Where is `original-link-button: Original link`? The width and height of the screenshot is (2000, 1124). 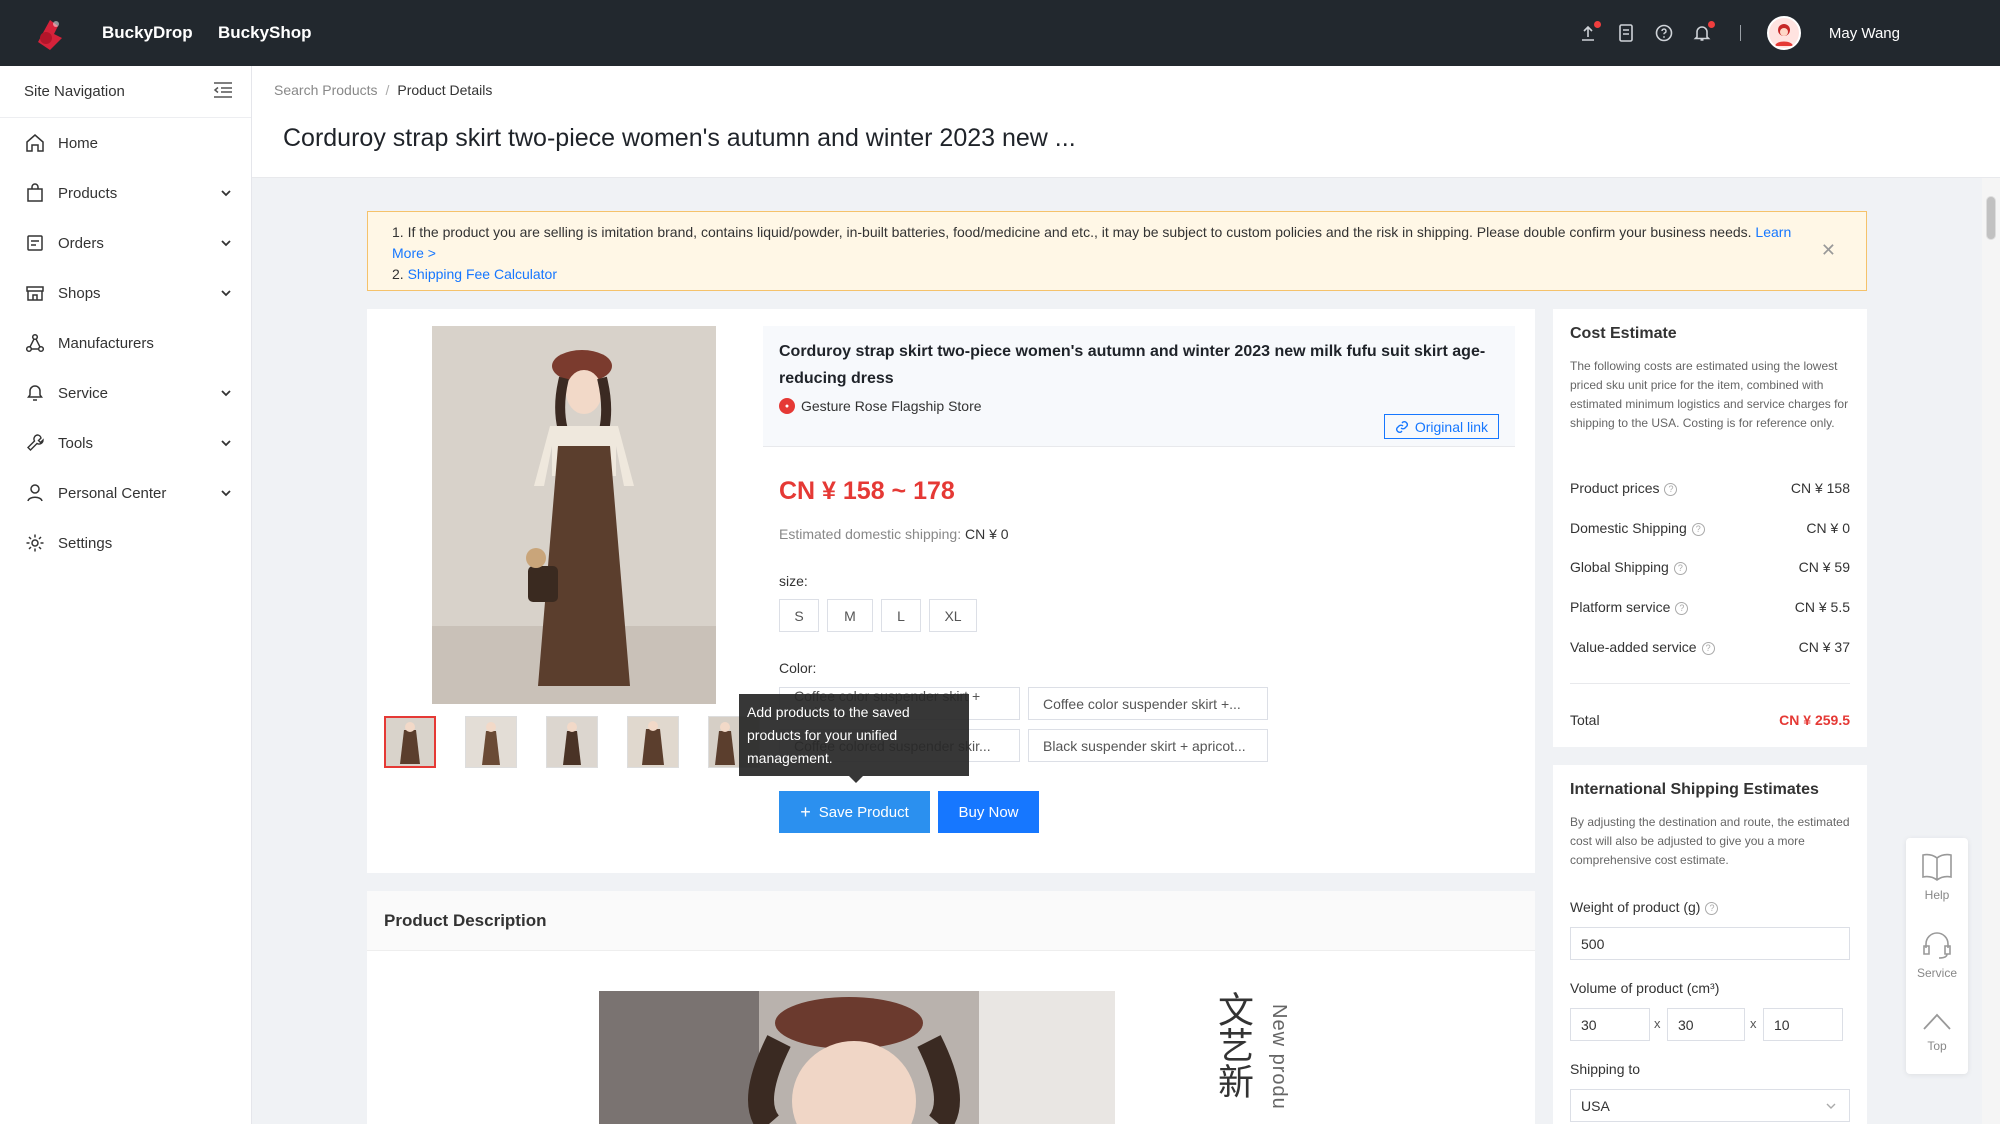 original-link-button: Original link is located at coordinates (1441, 426).